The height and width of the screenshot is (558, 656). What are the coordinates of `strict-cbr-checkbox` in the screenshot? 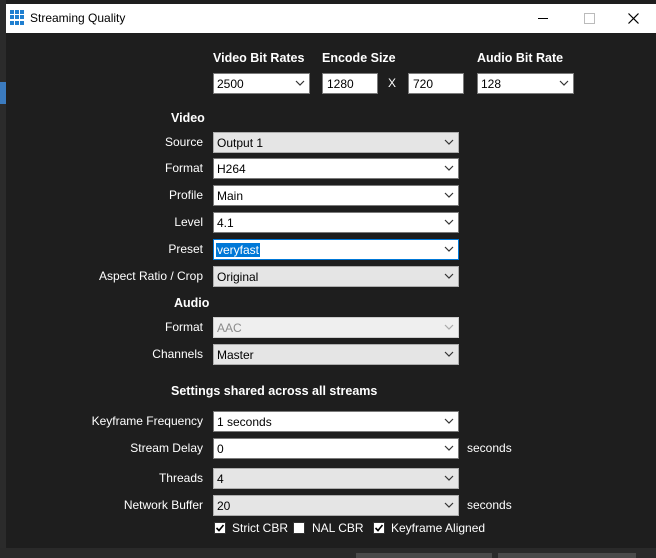 It's located at (220, 528).